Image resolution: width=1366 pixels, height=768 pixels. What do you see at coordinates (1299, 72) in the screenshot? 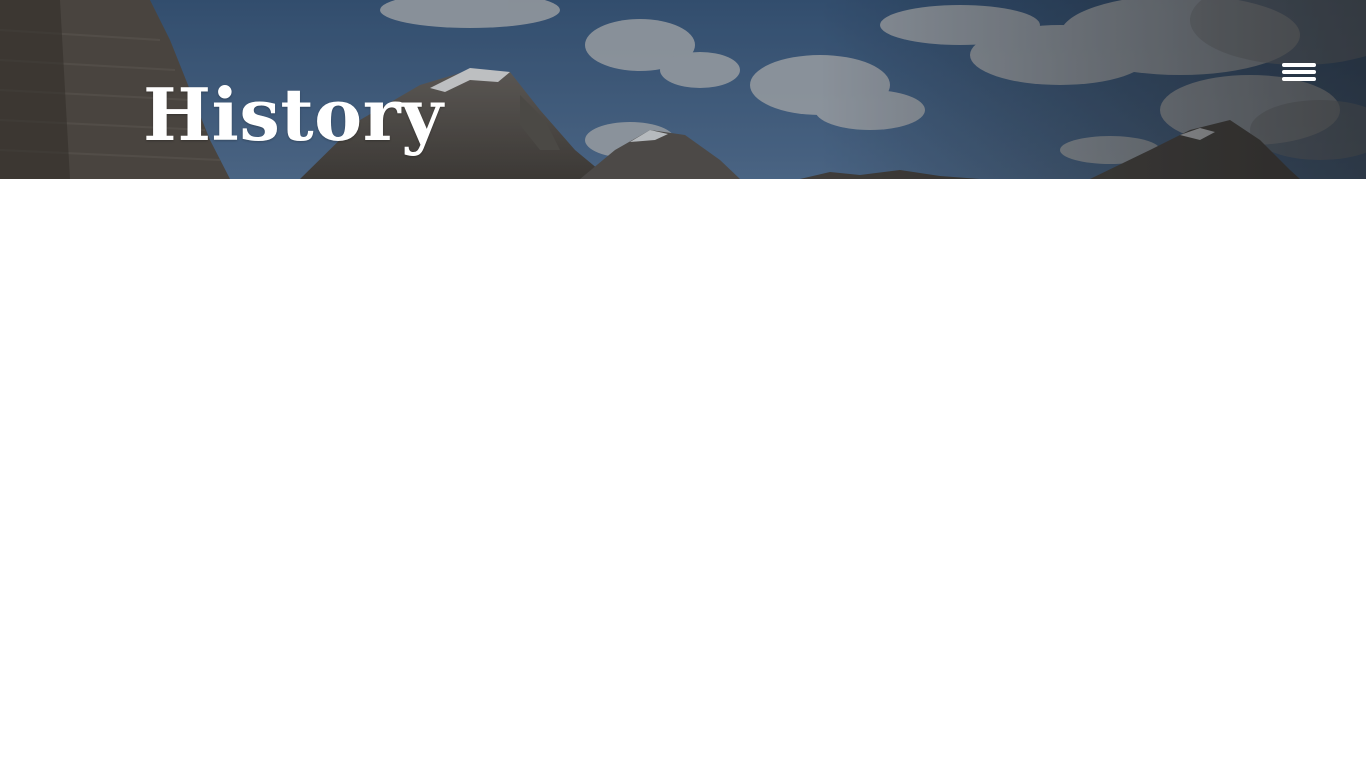
I see `menu-button` at bounding box center [1299, 72].